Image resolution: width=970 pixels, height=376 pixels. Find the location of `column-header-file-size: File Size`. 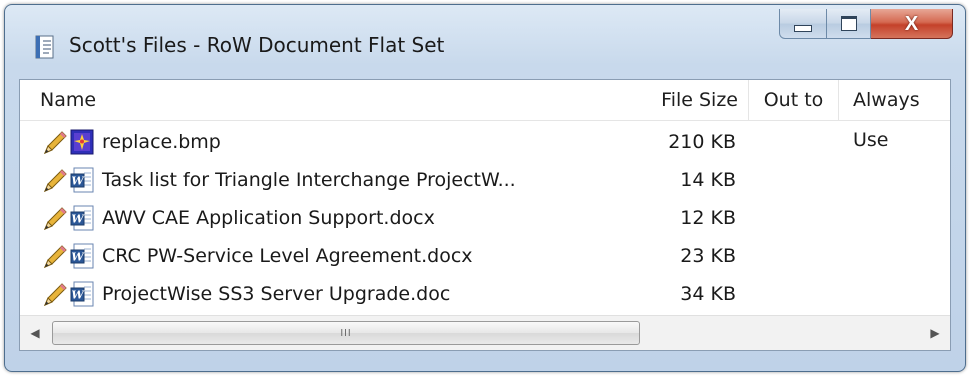

column-header-file-size: File Size is located at coordinates (692, 100).